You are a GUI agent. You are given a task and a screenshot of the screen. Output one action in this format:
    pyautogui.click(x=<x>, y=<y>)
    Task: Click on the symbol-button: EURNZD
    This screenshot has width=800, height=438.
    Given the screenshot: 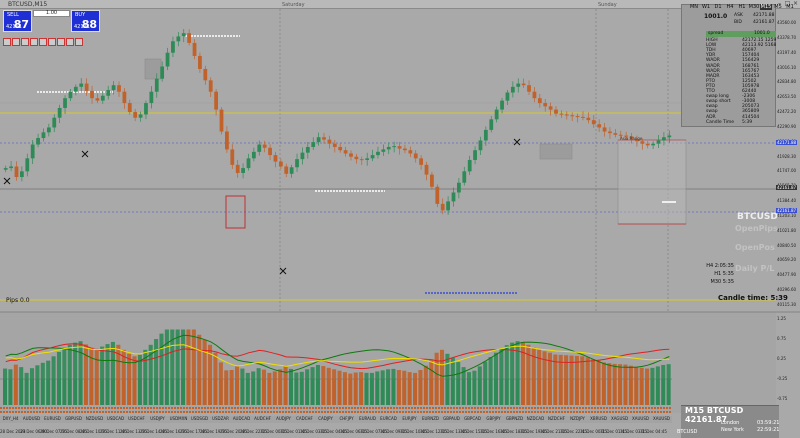 What is the action you would take?
    pyautogui.click(x=430, y=418)
    